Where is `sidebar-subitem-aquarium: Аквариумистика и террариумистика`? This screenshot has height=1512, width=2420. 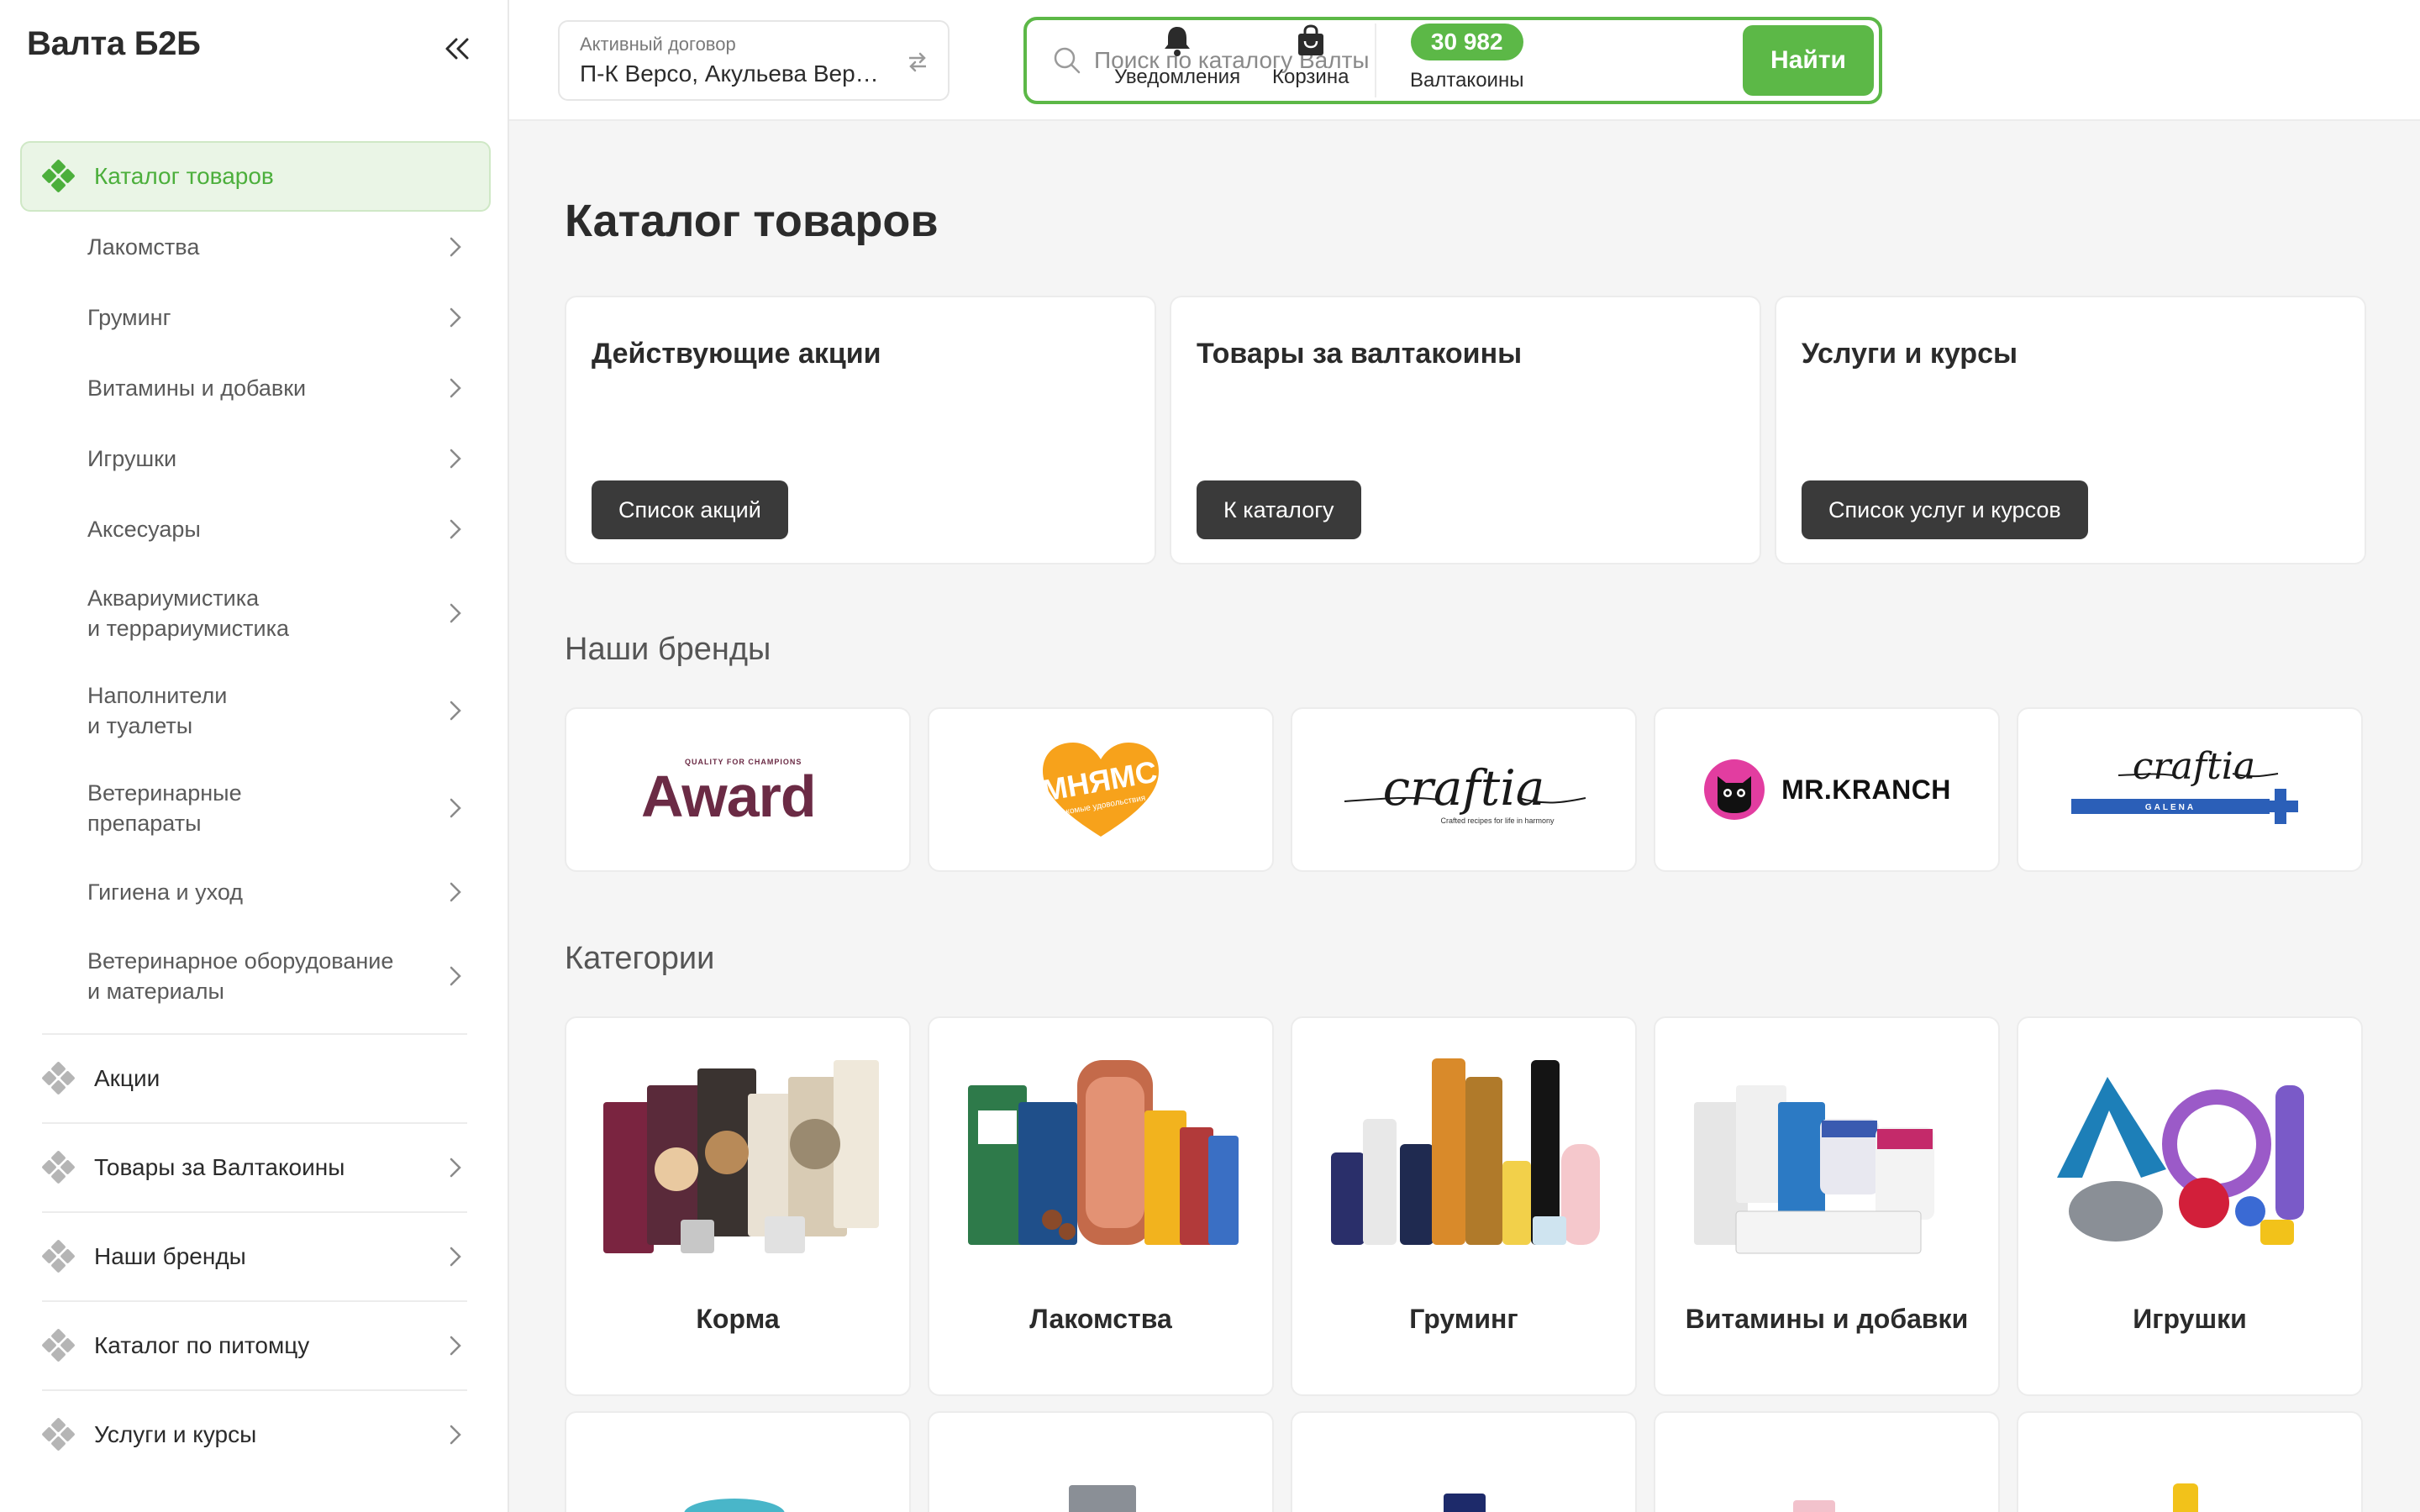
sidebar-subitem-aquarium: Аквариумистика и террариумистика is located at coordinates (255, 613).